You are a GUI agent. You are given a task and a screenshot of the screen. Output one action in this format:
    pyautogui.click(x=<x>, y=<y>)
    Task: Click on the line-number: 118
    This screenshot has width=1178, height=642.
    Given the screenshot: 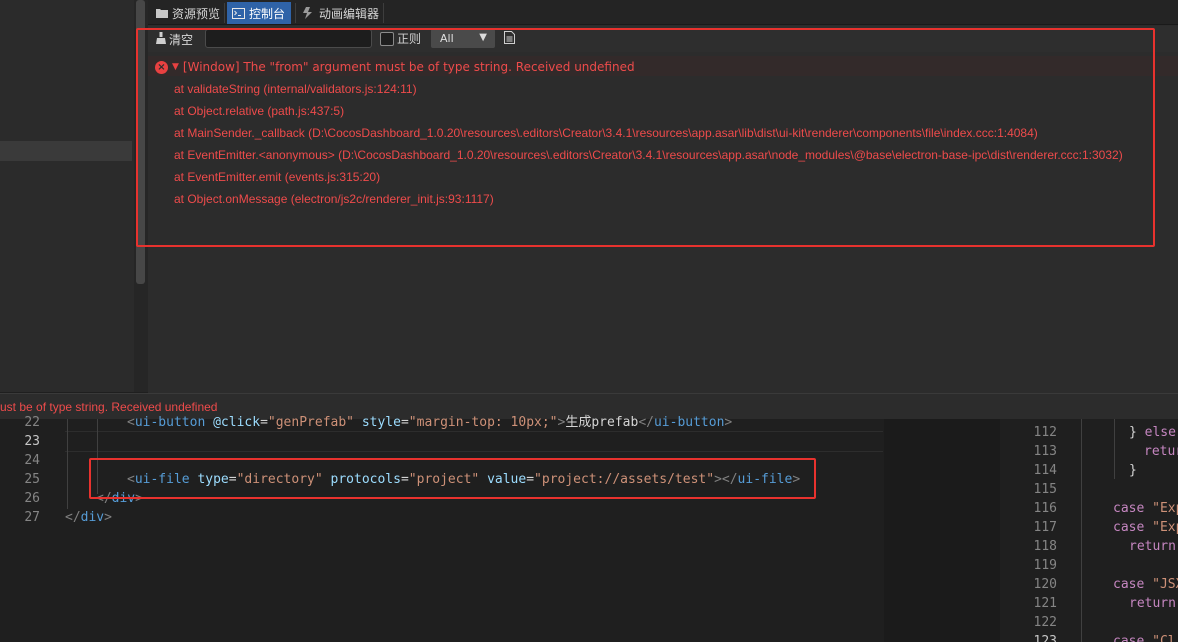 What is the action you would take?
    pyautogui.click(x=1045, y=546)
    